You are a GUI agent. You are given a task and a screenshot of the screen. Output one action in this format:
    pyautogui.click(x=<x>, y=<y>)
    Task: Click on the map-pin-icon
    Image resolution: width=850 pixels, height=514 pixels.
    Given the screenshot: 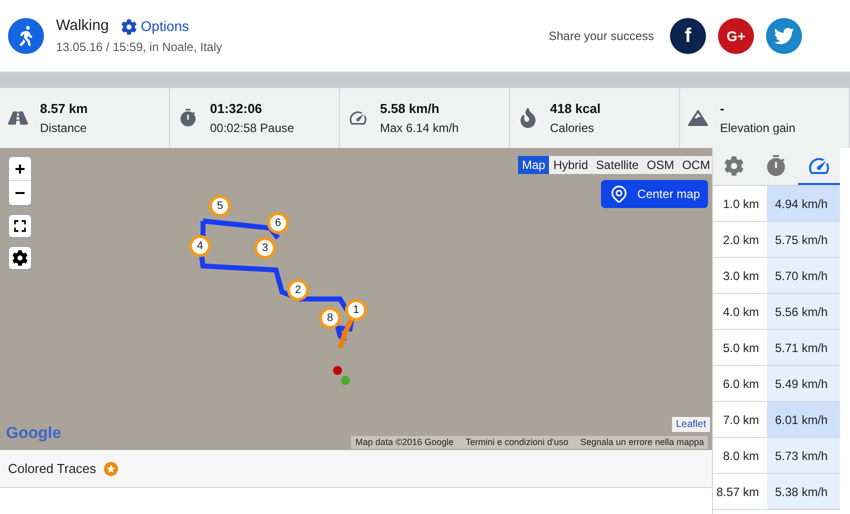 What is the action you would take?
    pyautogui.click(x=619, y=194)
    